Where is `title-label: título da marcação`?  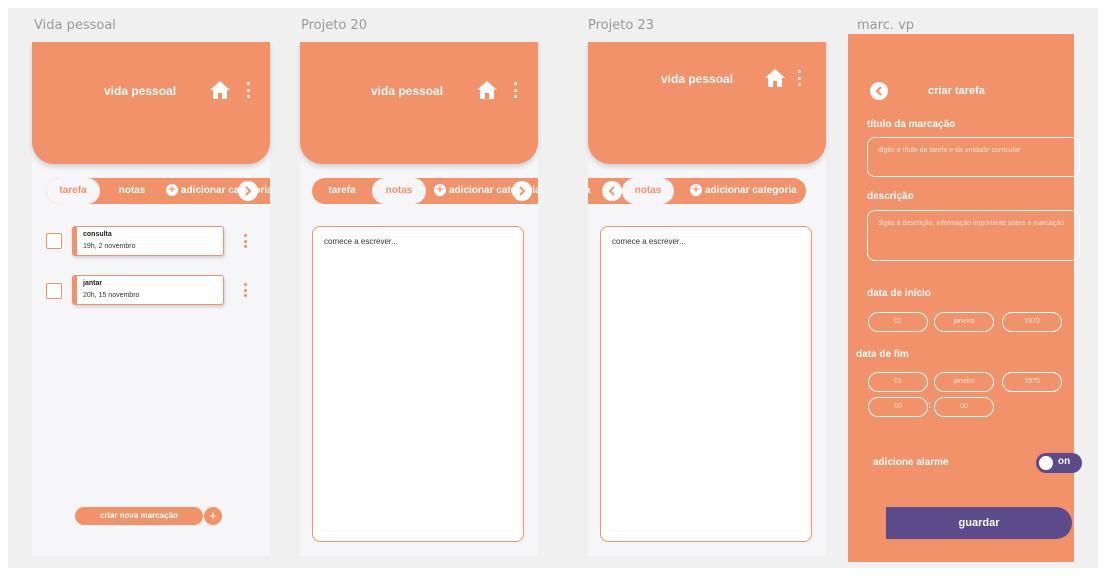
title-label: título da marcação is located at coordinates (911, 124).